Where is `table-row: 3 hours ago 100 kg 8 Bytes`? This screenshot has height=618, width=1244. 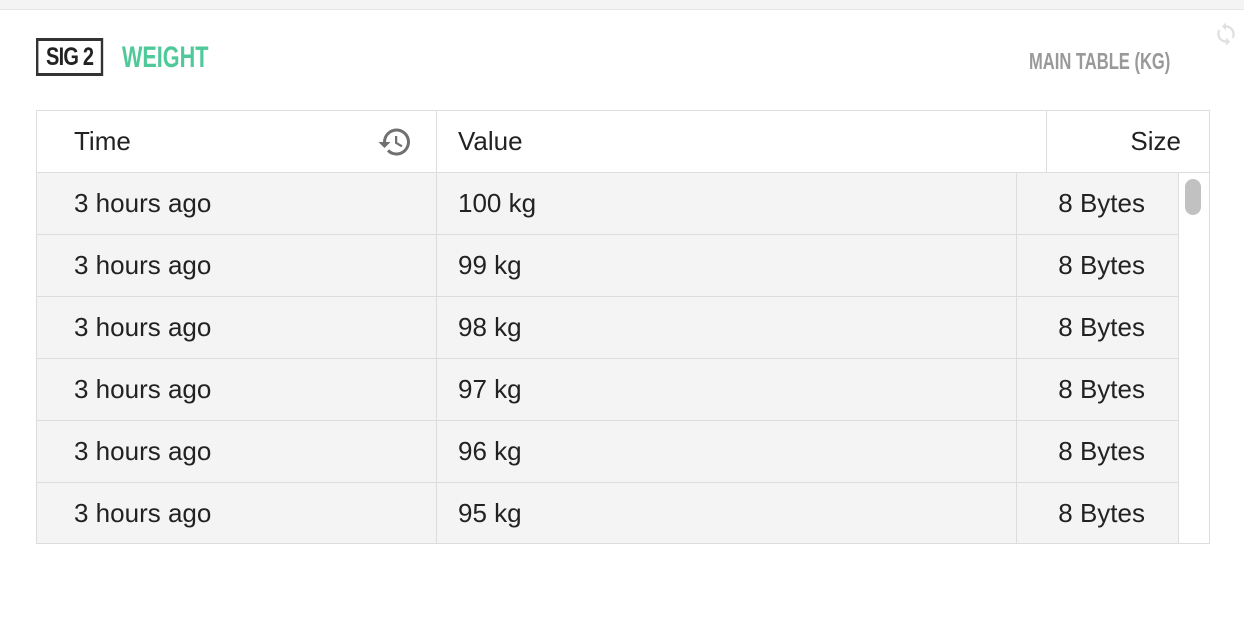
table-row: 3 hours ago 100 kg 8 Bytes is located at coordinates (608, 204).